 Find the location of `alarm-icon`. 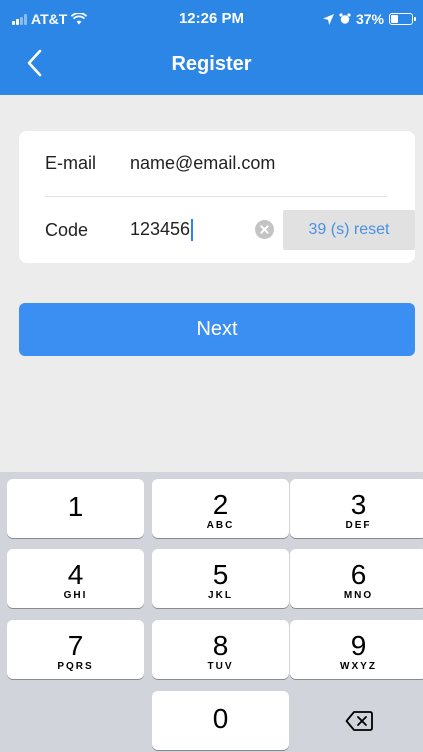

alarm-icon is located at coordinates (345, 18).